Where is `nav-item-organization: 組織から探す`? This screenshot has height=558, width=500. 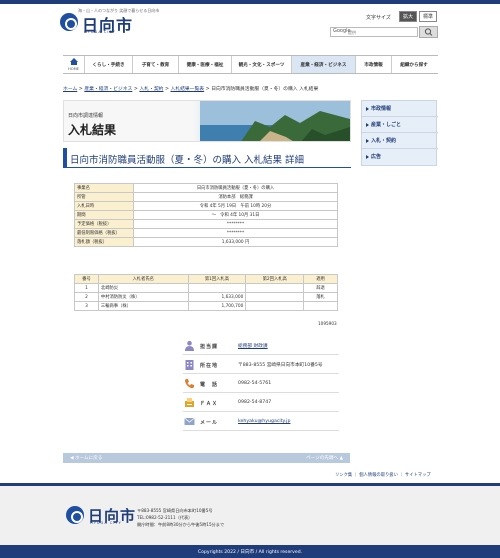 nav-item-organization: 組織から探す is located at coordinates (414, 64).